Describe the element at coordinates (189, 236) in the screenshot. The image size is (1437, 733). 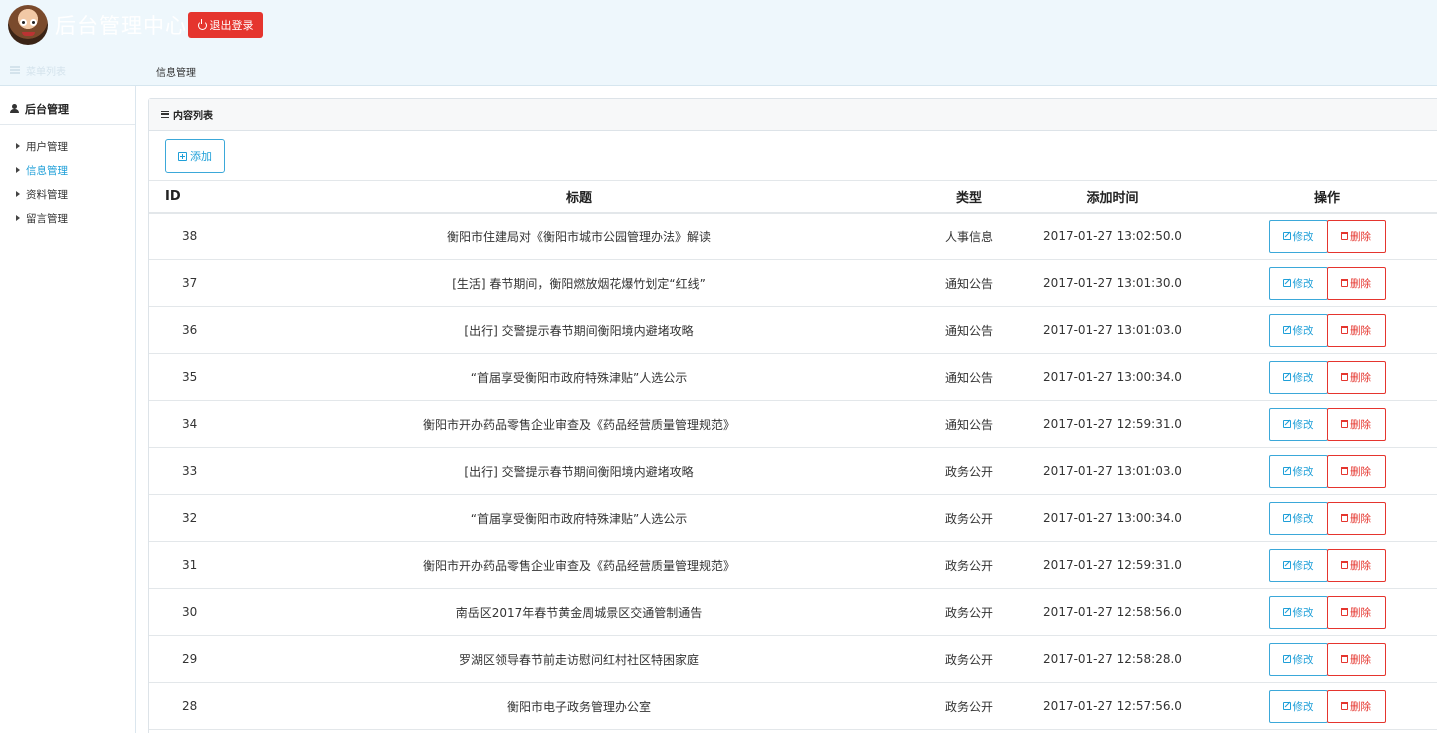
I see `cell-id: 38` at that location.